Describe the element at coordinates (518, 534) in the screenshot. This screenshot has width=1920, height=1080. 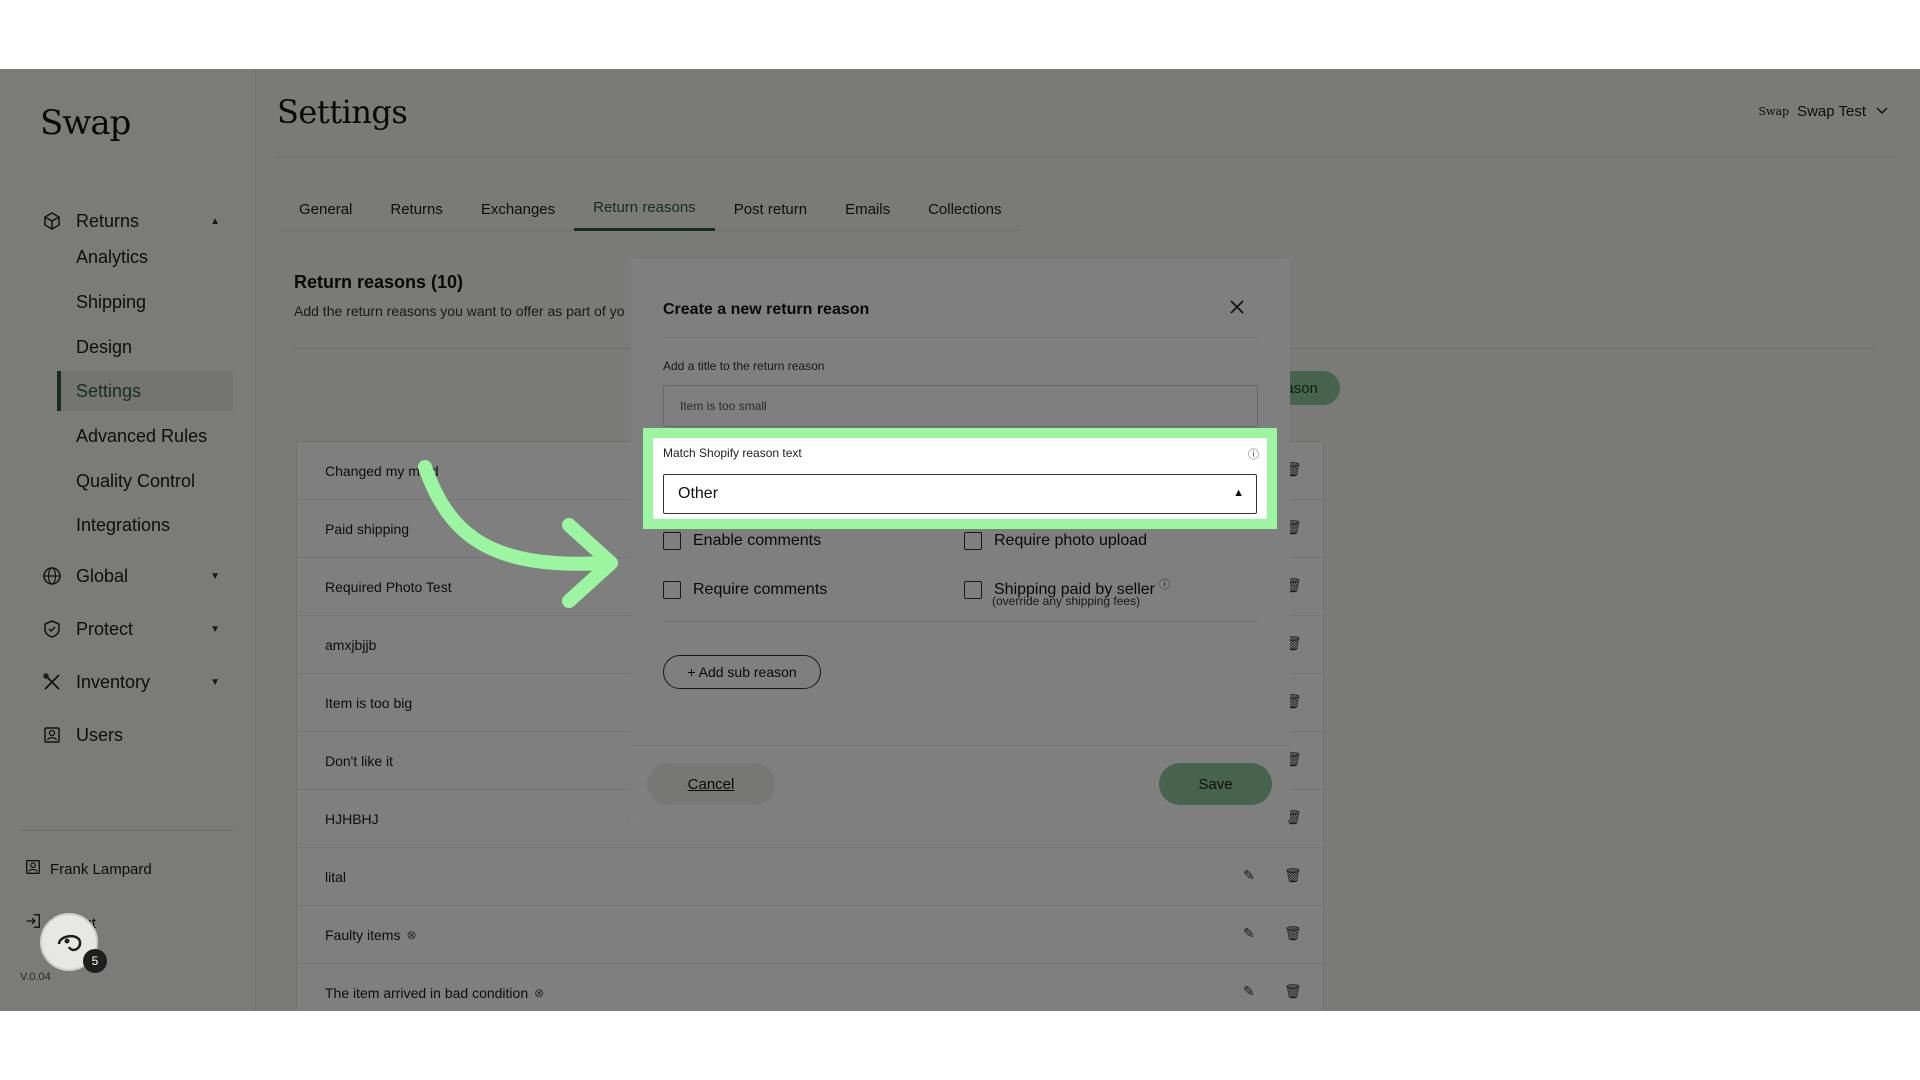
I see `tutorial-arrow-icon` at that location.